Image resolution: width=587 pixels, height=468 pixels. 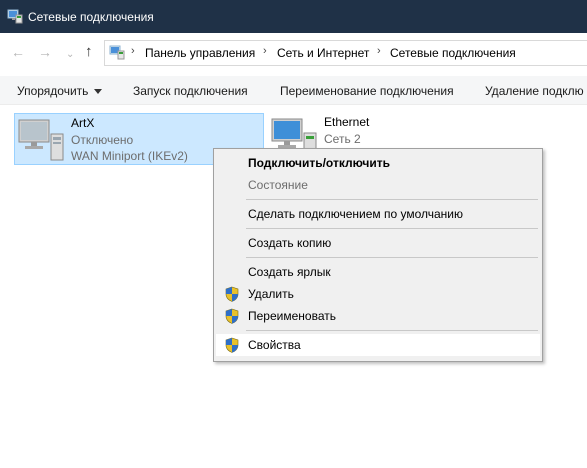 I want to click on organize-button: Упорядочить, so click(x=60, y=91).